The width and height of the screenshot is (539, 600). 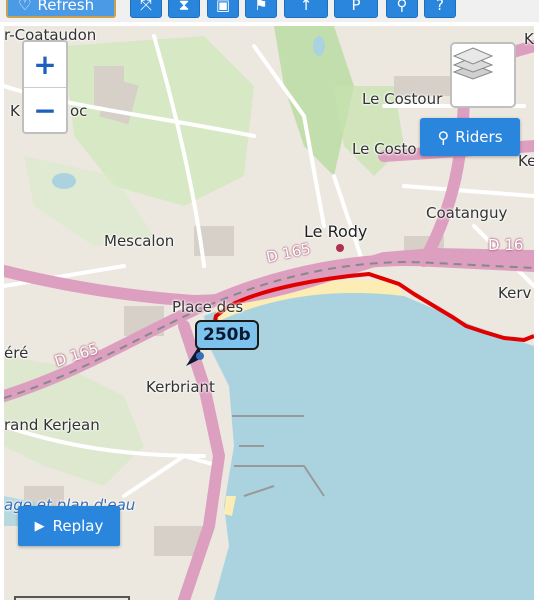 I want to click on road-label-d16-right: D 16, so click(x=506, y=245).